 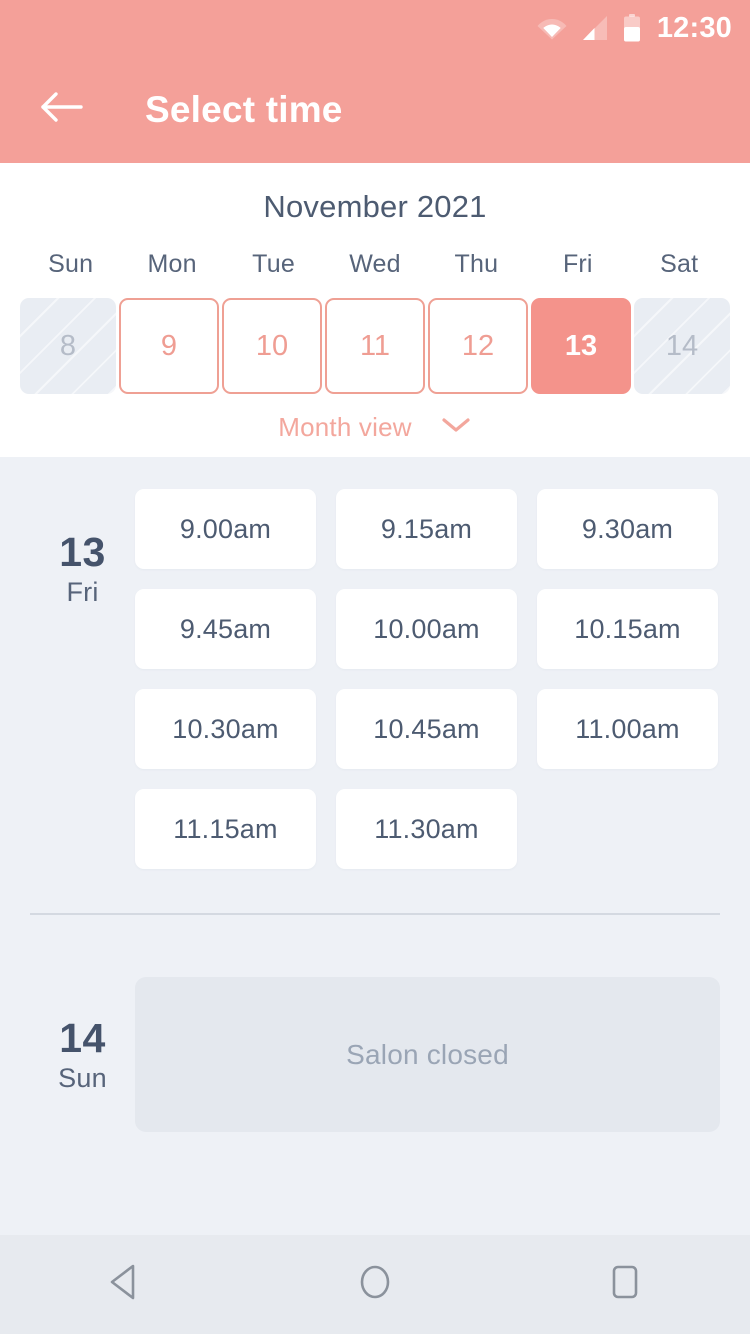 What do you see at coordinates (426, 829) in the screenshot?
I see `time-slot-button: 11.30am` at bounding box center [426, 829].